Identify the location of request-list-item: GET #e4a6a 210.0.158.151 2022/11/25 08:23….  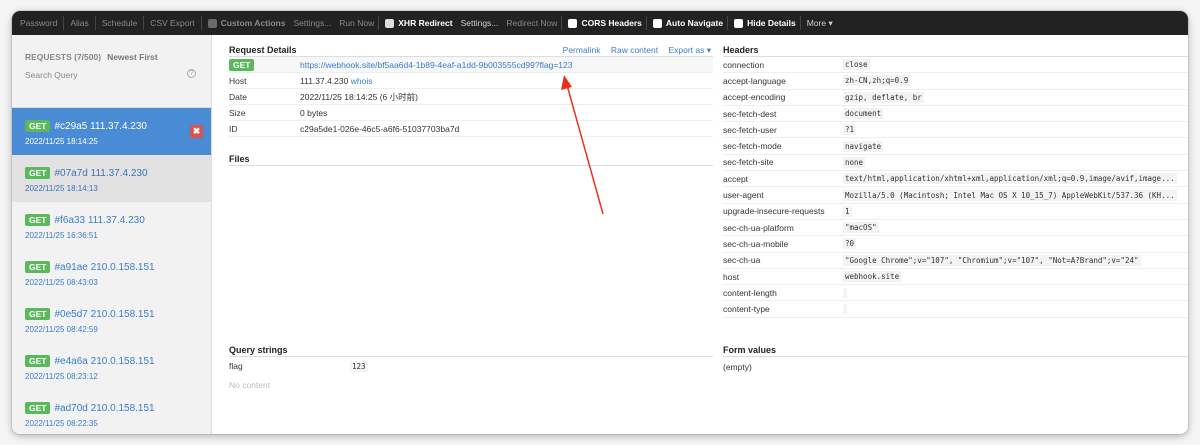
(111, 366).